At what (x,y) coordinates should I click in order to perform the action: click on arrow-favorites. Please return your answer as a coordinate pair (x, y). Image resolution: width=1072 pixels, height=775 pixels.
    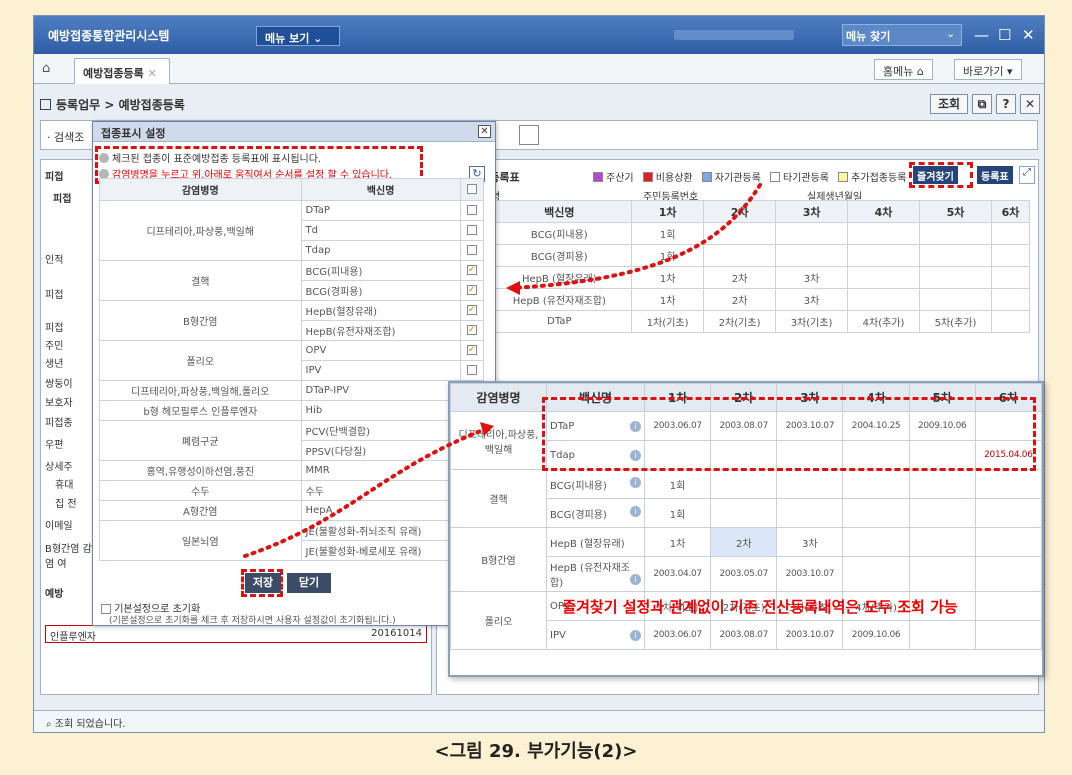
    Looking at the image, I should click on (636, 236).